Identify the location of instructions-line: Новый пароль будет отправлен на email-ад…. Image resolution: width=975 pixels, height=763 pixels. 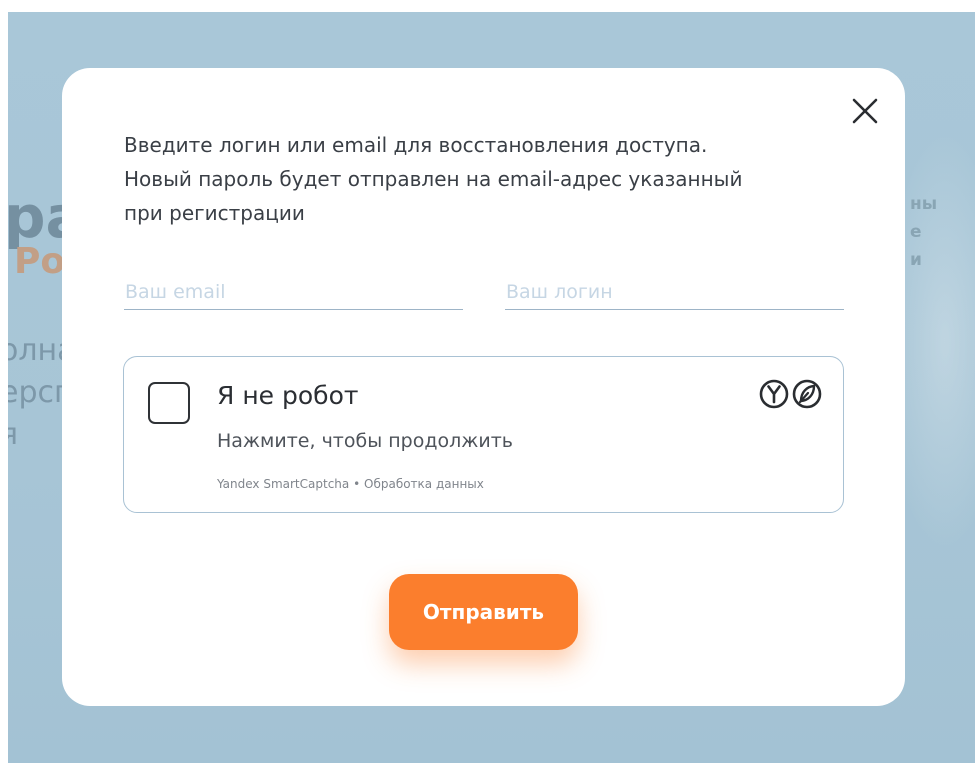
(433, 179).